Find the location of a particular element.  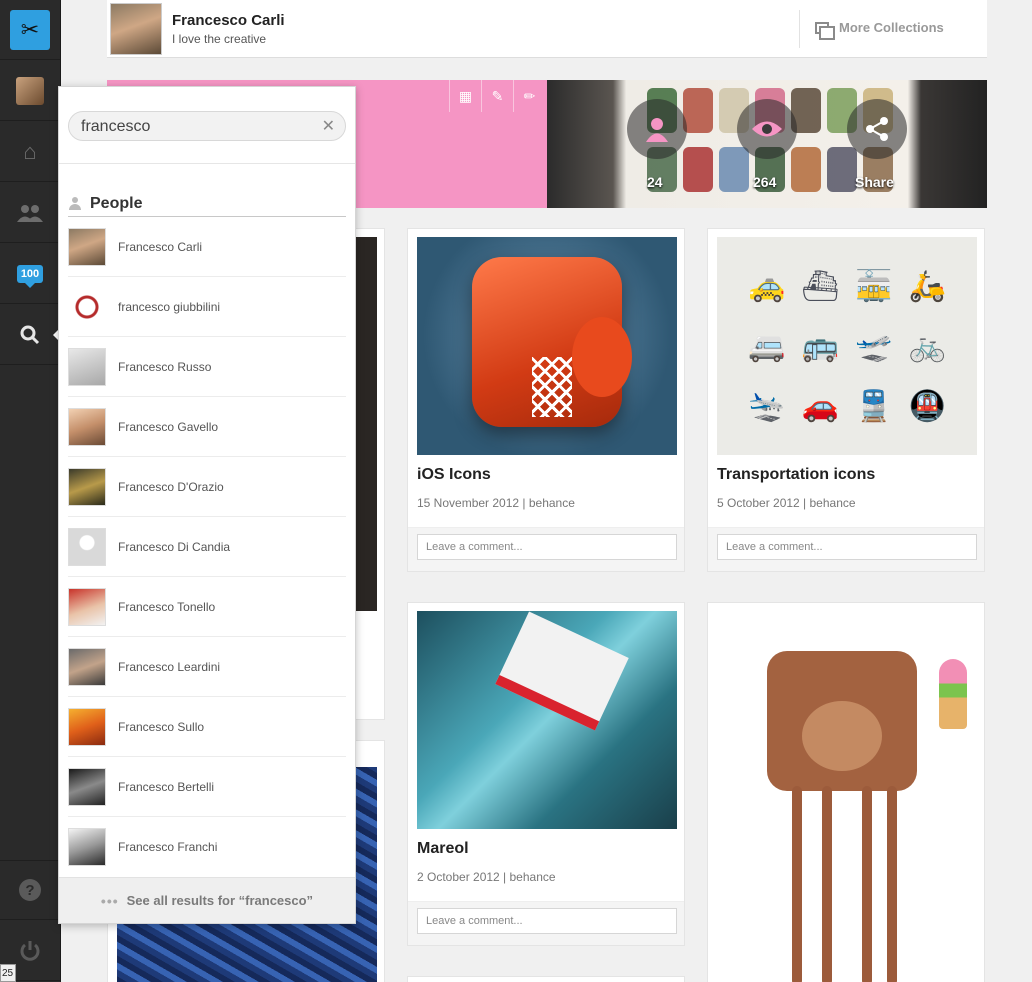

result-item: Francesco Tonello is located at coordinates (207, 607).